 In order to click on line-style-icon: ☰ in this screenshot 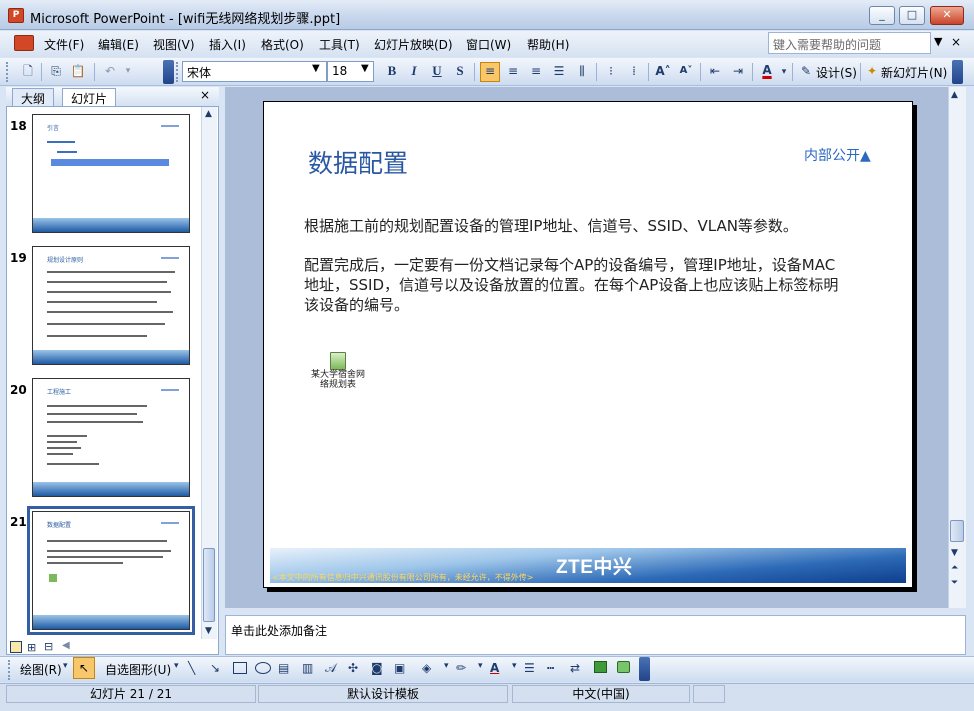, I will do `click(529, 668)`.